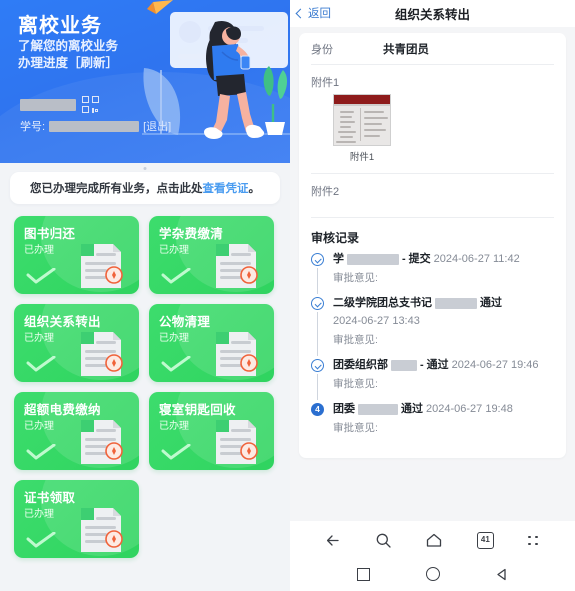 The image size is (575, 591). What do you see at coordinates (50, 498) in the screenshot?
I see `card-title: 证书领取` at bounding box center [50, 498].